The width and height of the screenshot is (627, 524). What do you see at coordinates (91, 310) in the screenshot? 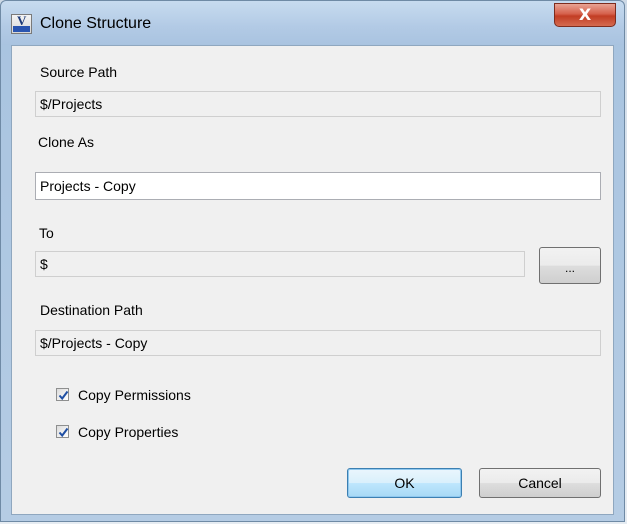
I see `destination-path-label: Destination Path` at bounding box center [91, 310].